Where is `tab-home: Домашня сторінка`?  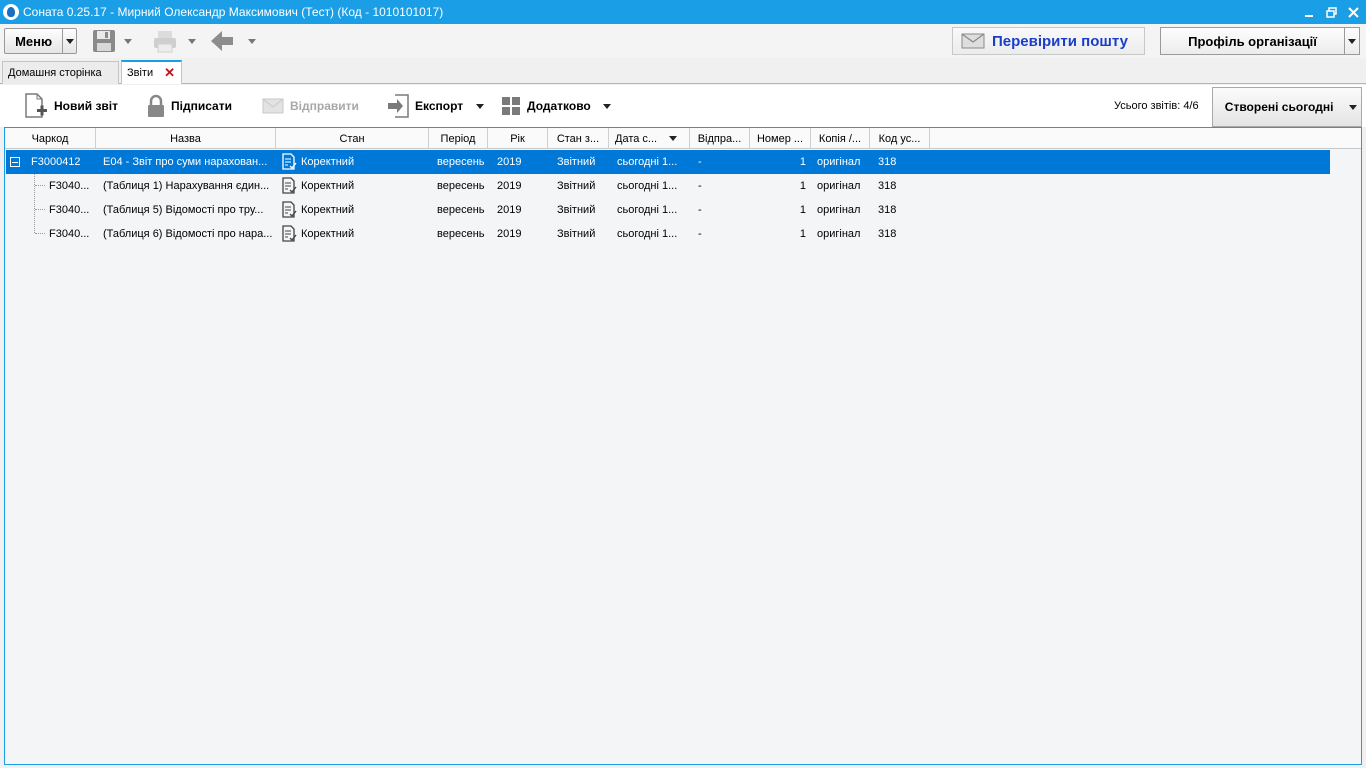
tab-home: Домашня сторінка is located at coordinates (60, 72).